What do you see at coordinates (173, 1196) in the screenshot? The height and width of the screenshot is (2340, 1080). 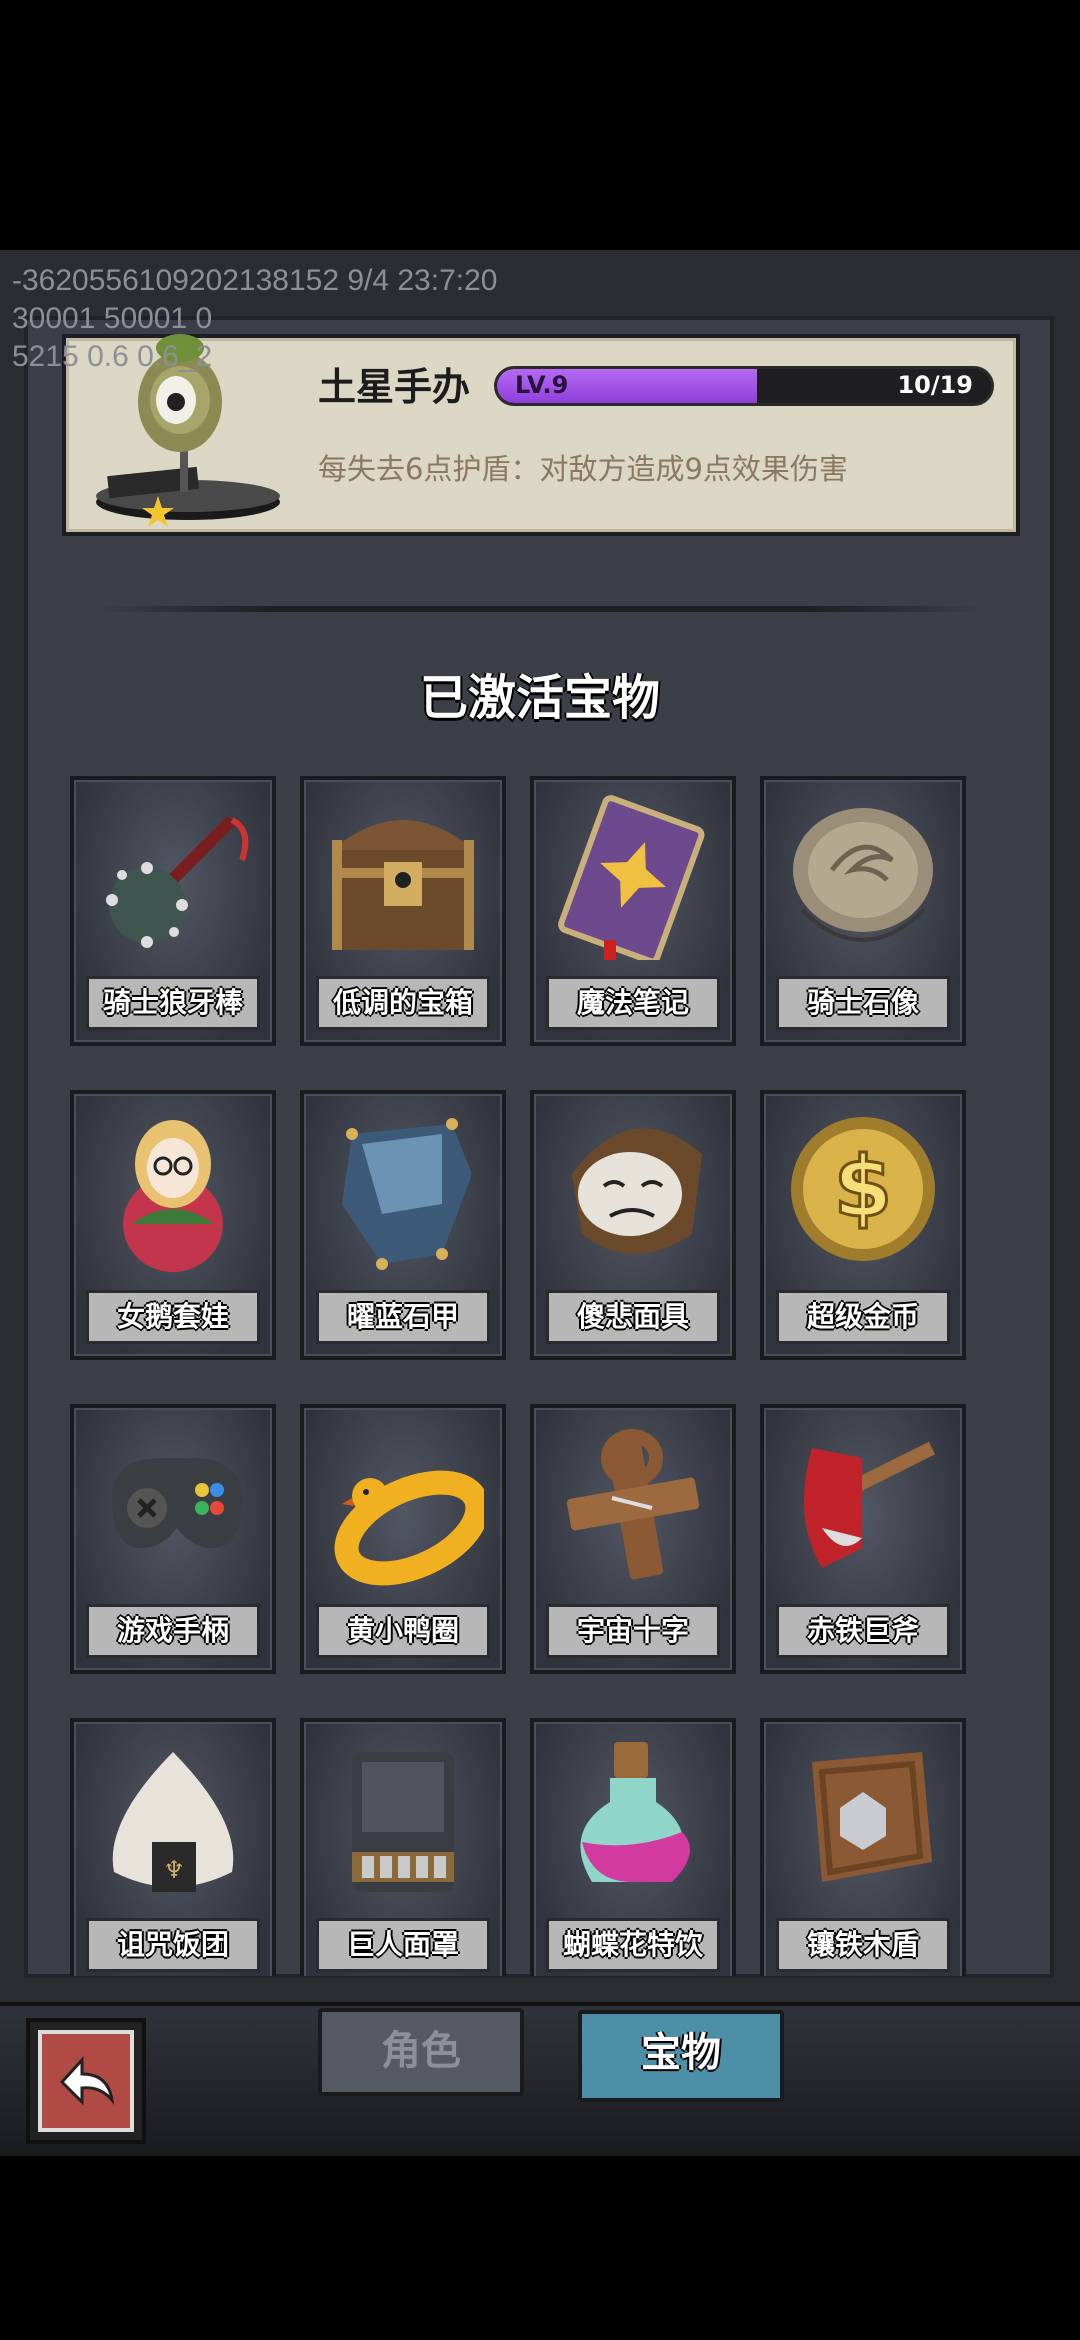 I see `nesting-doll-icon` at bounding box center [173, 1196].